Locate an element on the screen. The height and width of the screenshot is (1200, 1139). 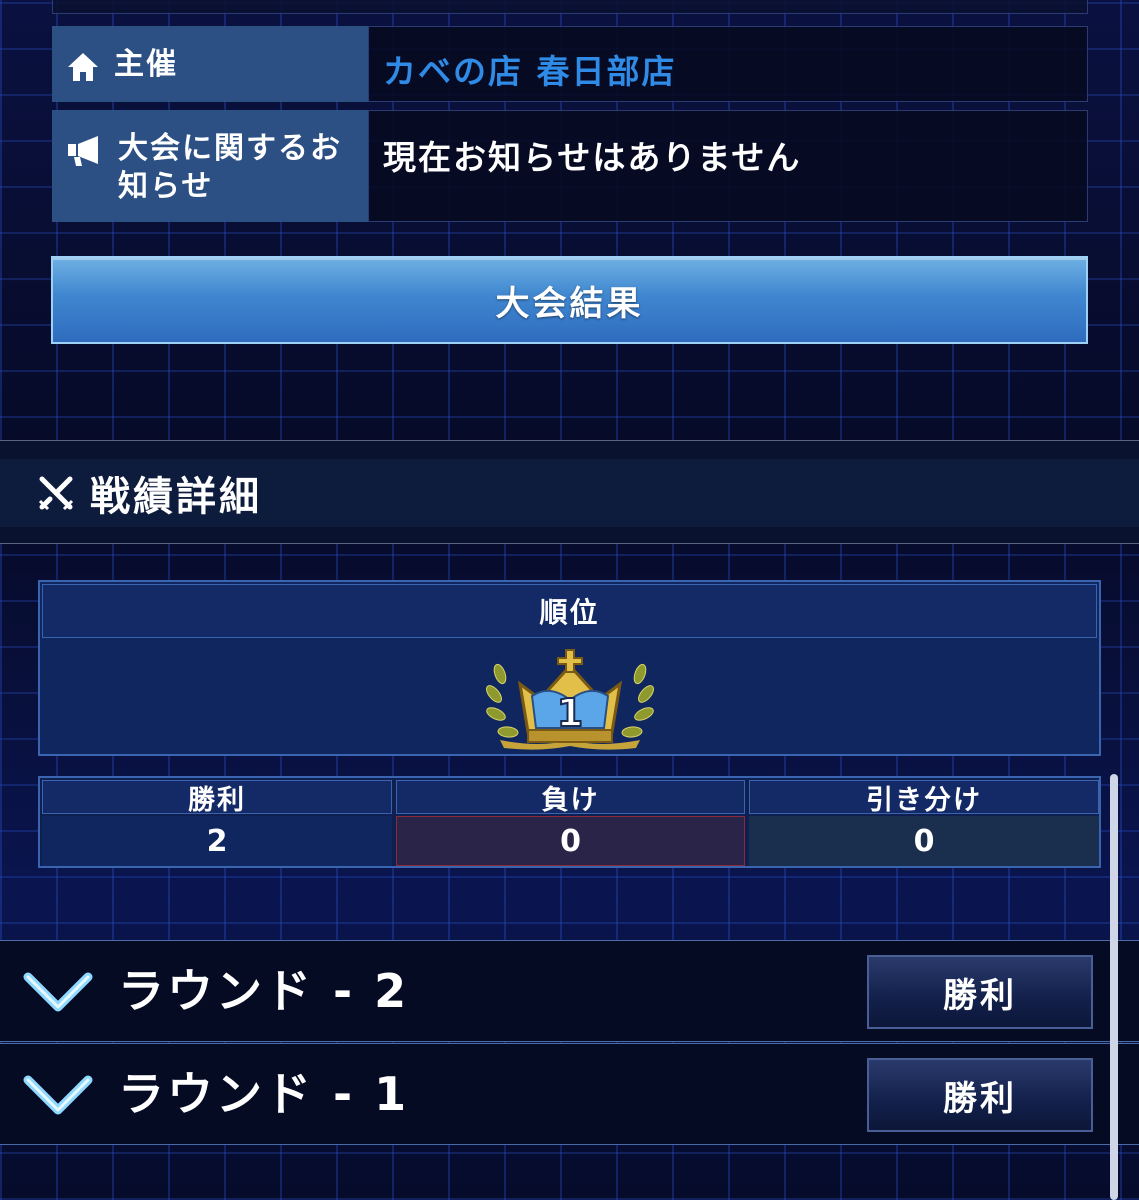
organizer-label-panel: 主催 is located at coordinates (210, 64).